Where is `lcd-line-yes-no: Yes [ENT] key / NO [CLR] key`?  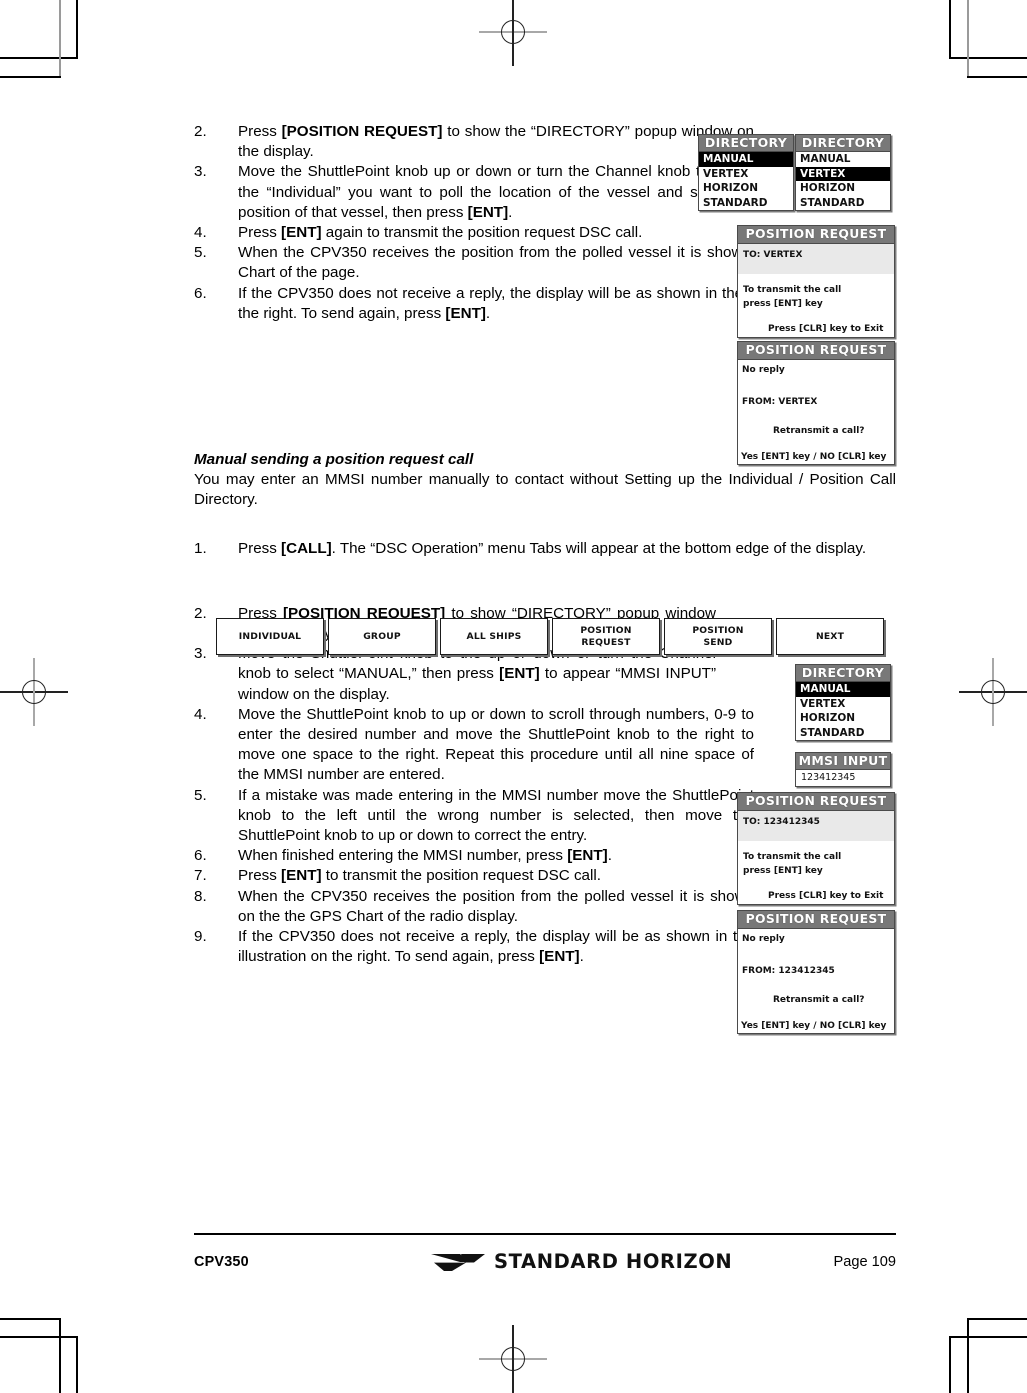
lcd-line-yes-no: Yes [ENT] key / NO [CLR] key is located at coordinates (814, 456).